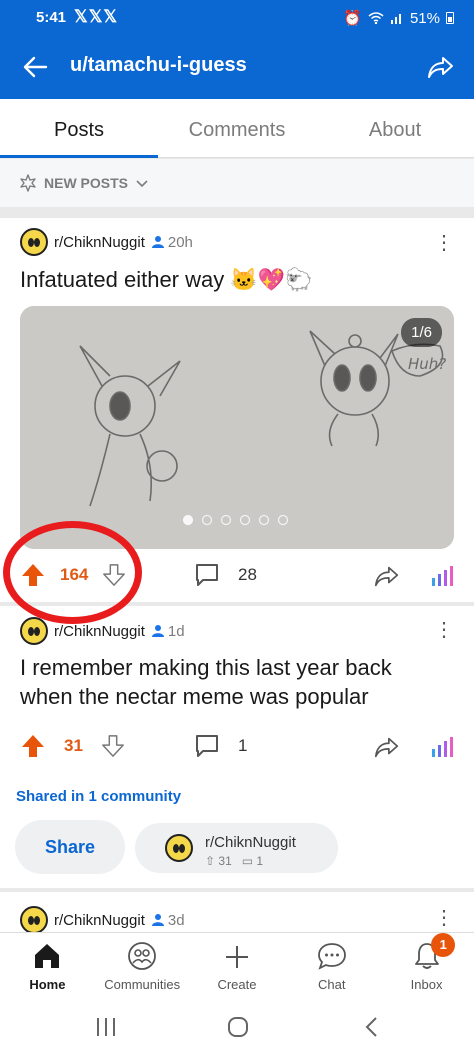  What do you see at coordinates (237, 183) in the screenshot?
I see `sort-bar: NEW POSTS` at bounding box center [237, 183].